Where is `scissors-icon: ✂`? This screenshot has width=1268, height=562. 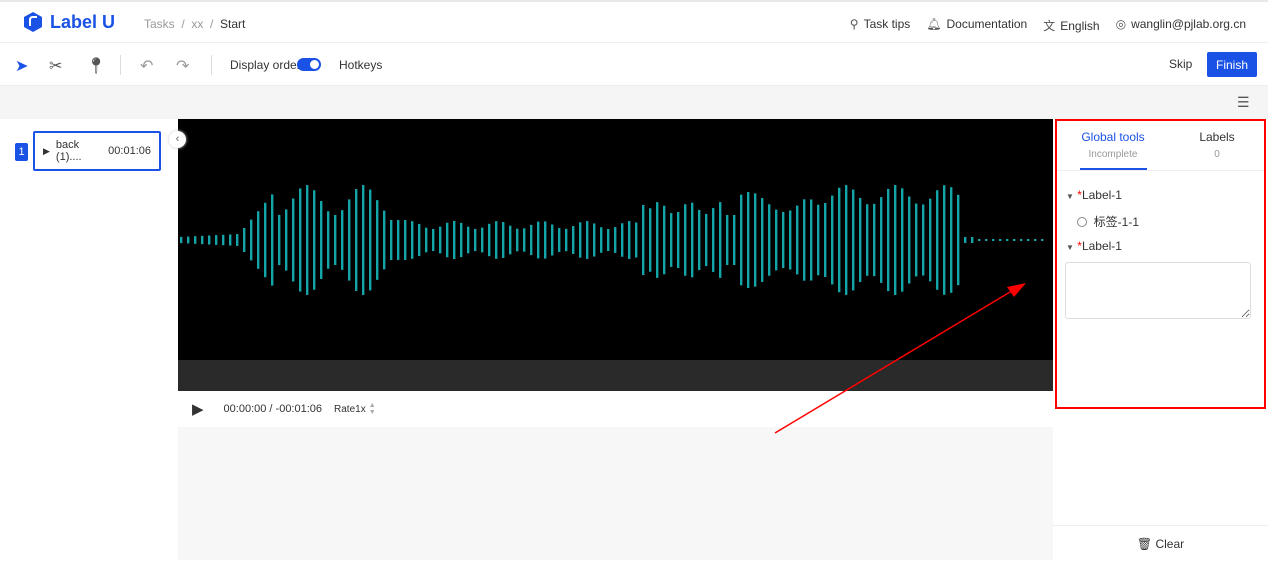 scissors-icon: ✂ is located at coordinates (55, 66).